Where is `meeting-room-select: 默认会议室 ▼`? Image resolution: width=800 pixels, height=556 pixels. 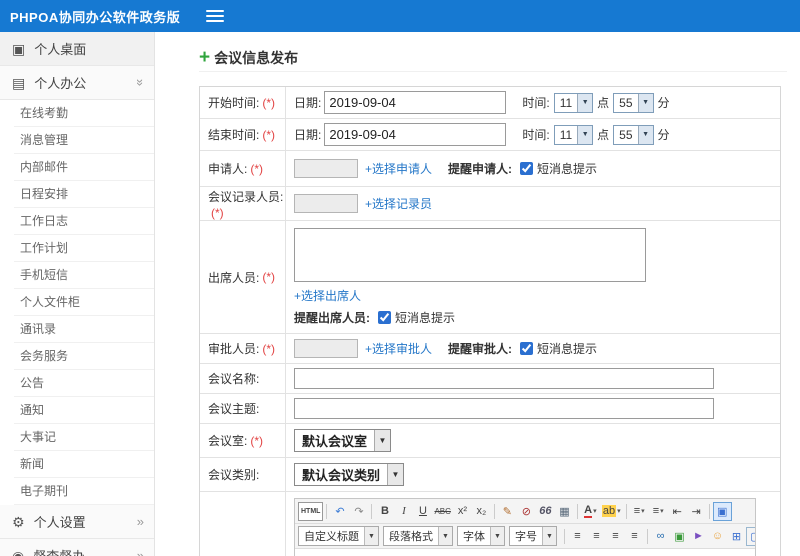
meeting-room-select: 默认会议室 ▼ is located at coordinates (343, 440).